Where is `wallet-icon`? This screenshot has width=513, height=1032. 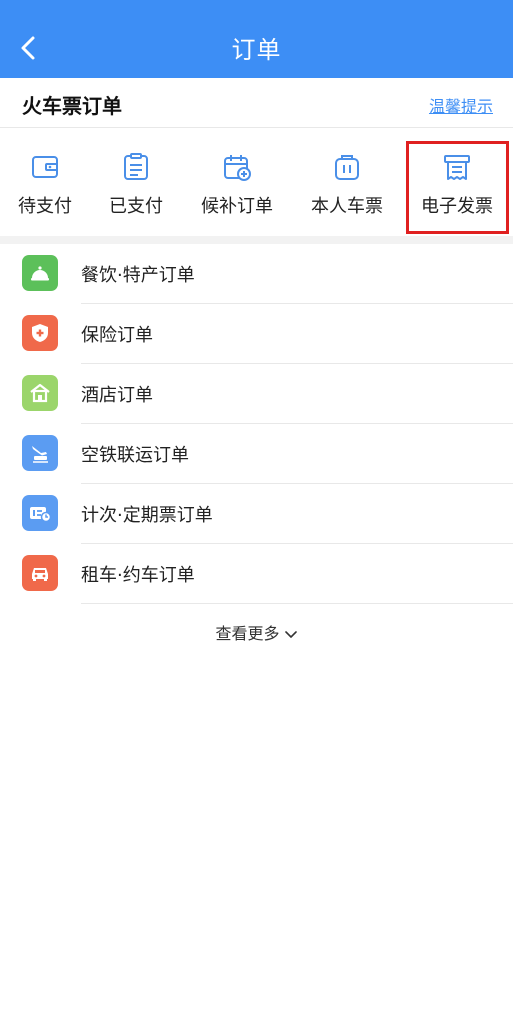
wallet-icon is located at coordinates (45, 167).